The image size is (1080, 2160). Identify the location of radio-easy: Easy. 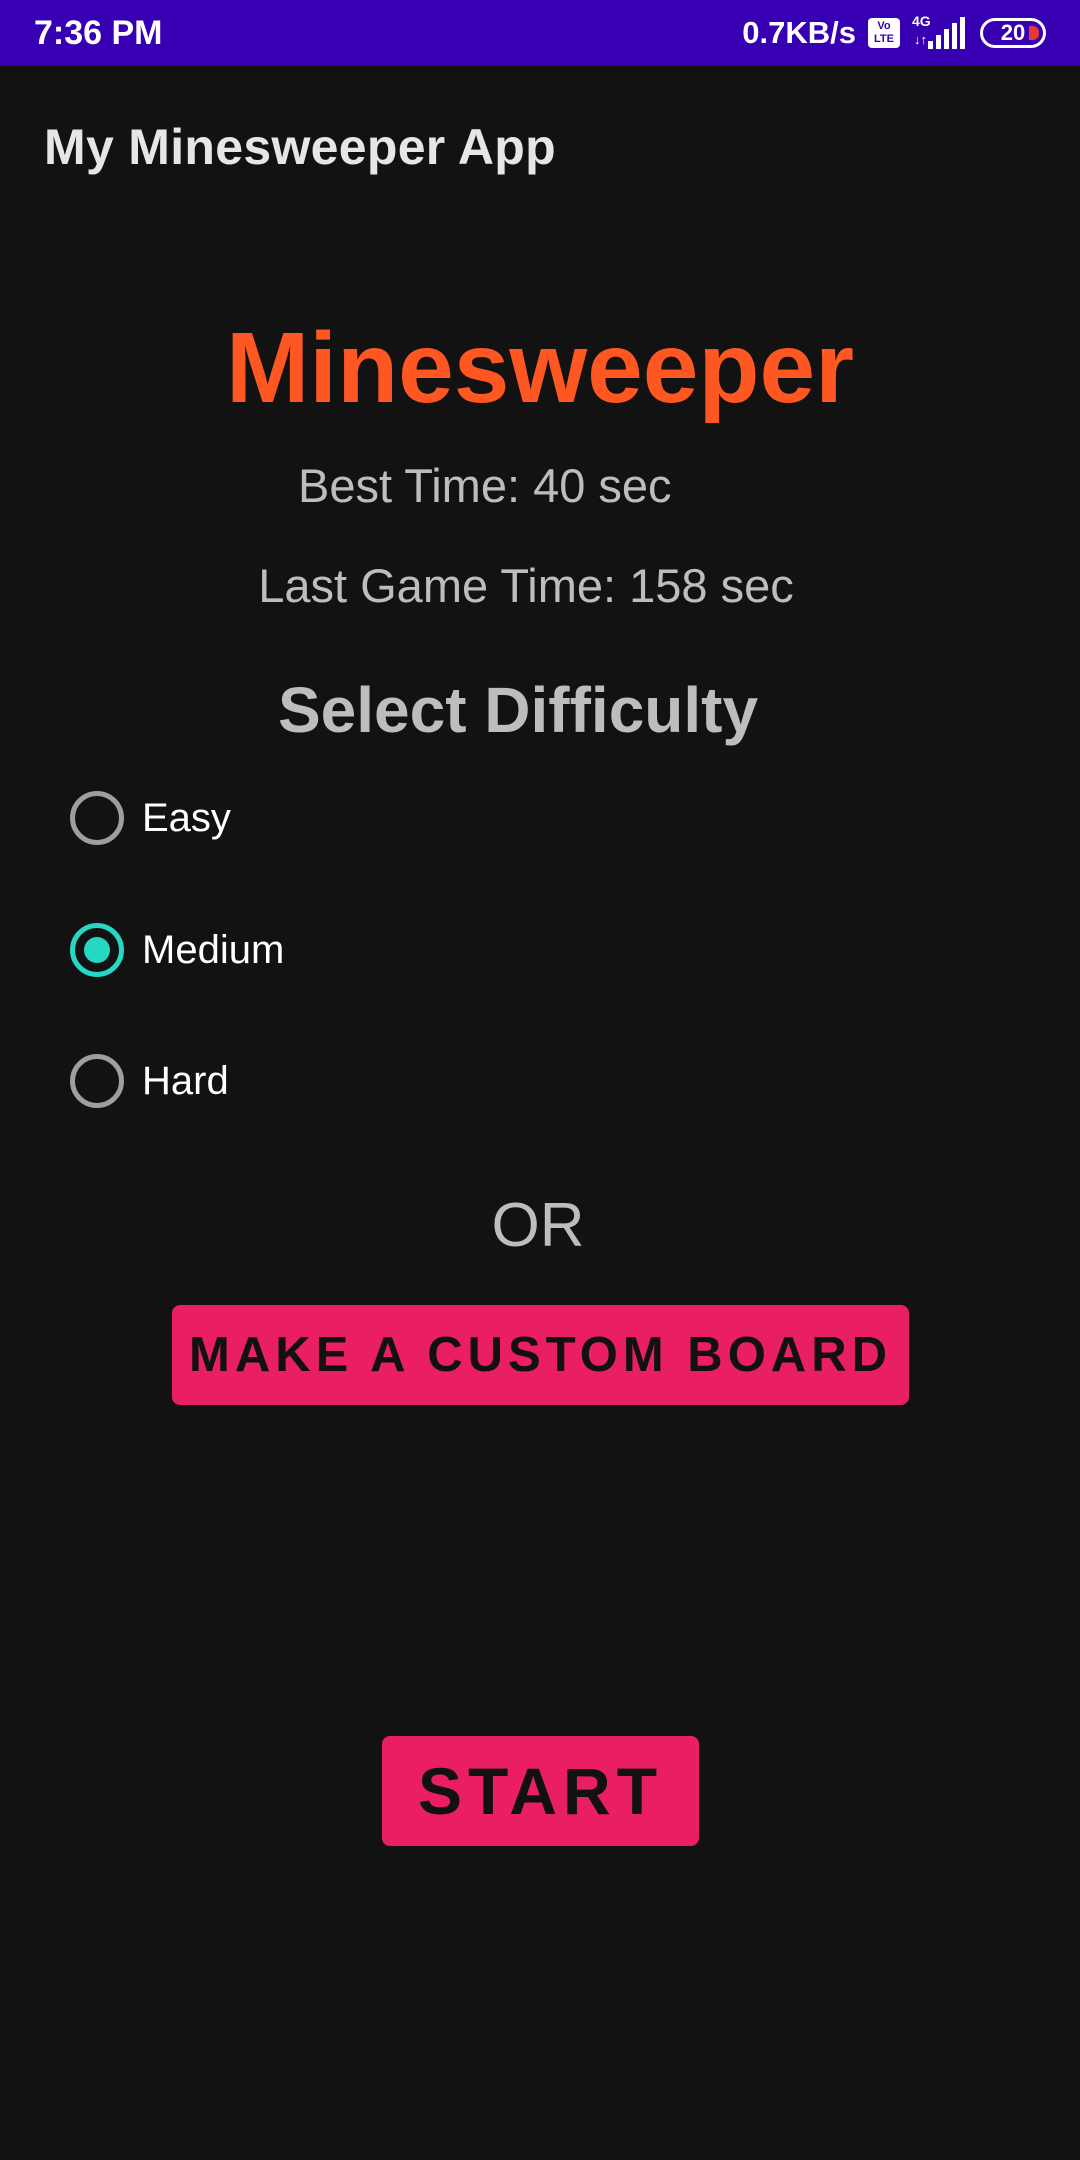
(150, 818).